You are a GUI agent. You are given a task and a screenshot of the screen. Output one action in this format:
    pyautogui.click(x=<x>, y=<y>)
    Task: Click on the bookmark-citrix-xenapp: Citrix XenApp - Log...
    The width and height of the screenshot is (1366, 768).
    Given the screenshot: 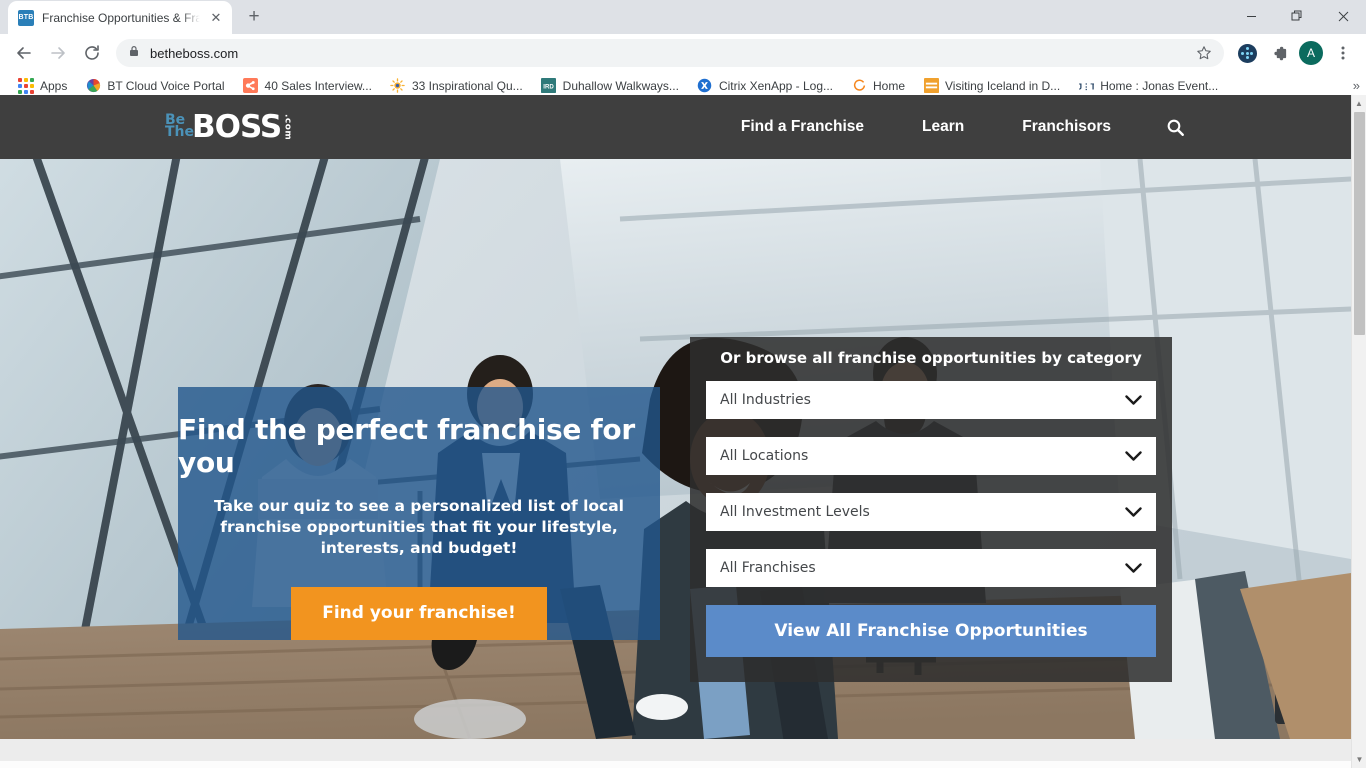 What is the action you would take?
    pyautogui.click(x=765, y=86)
    